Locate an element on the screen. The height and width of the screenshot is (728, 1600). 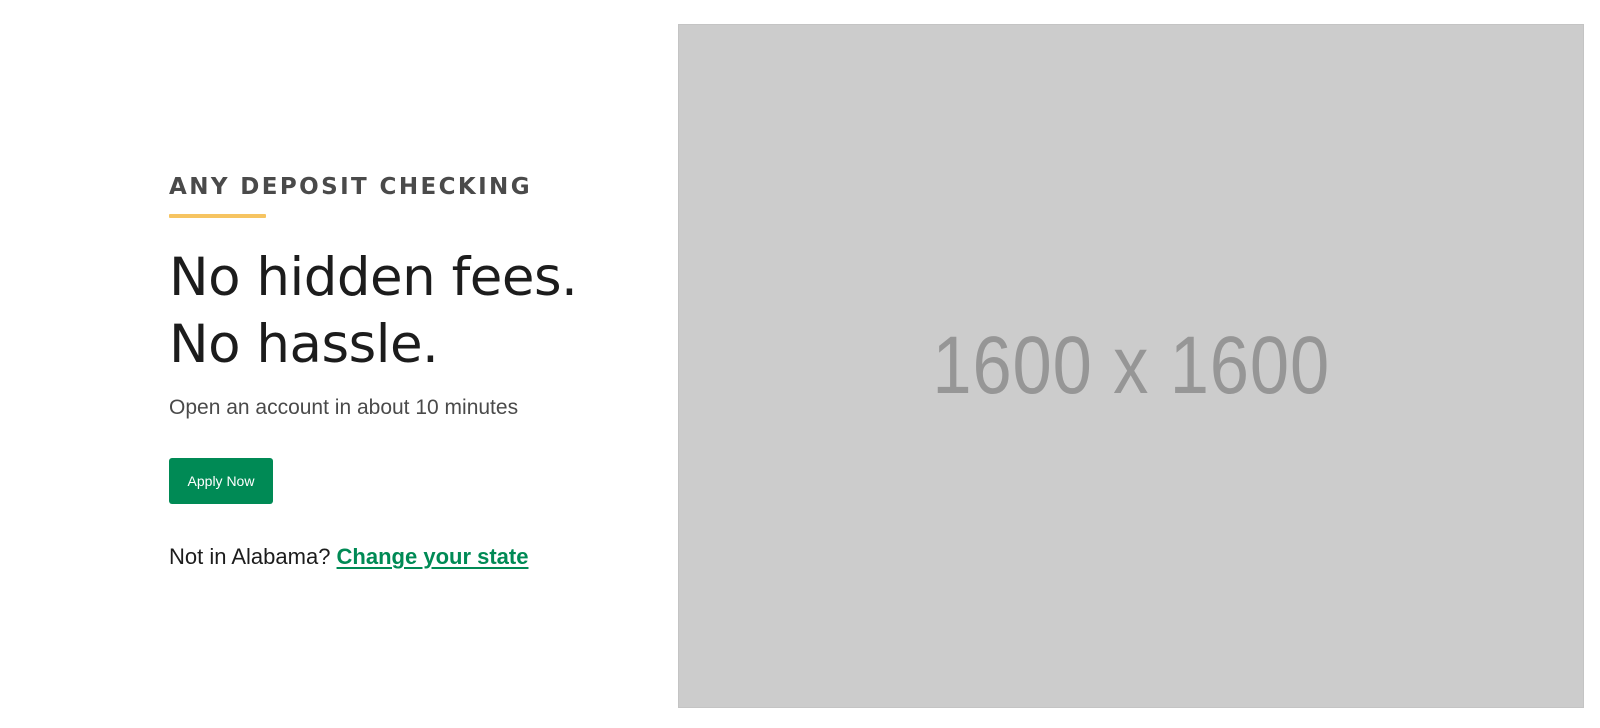
product-eyebrow: ANY DEPOSIT CHECKING is located at coordinates (350, 187).